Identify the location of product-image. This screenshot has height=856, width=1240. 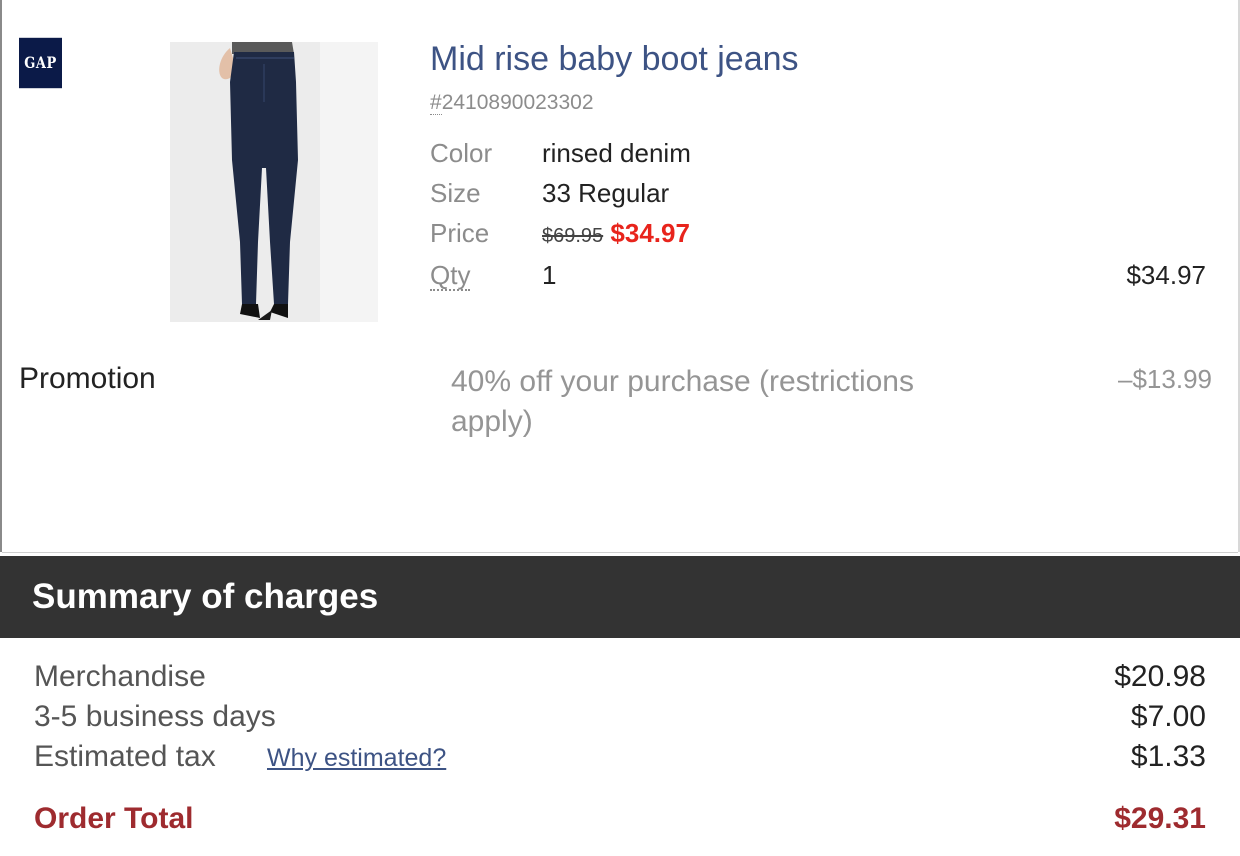
(274, 182).